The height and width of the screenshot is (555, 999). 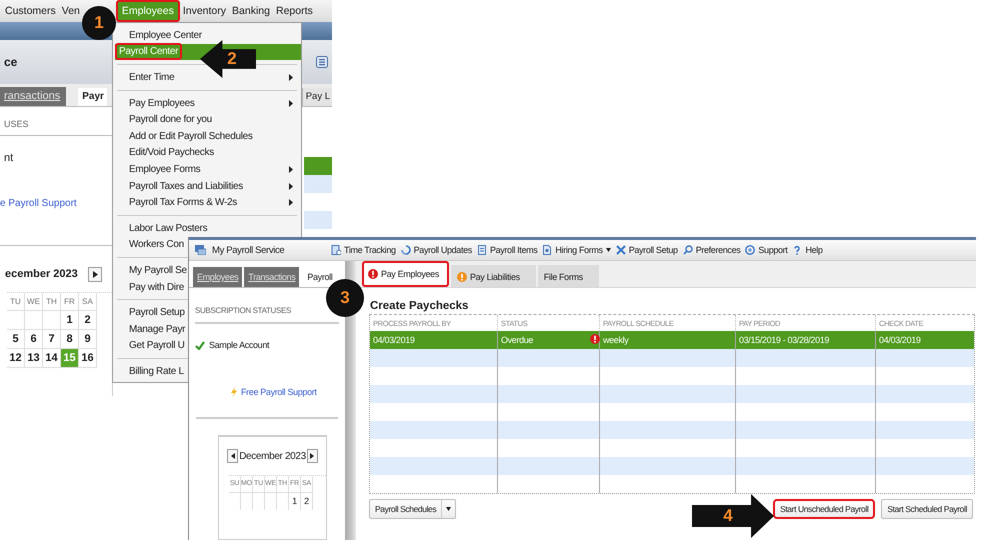 I want to click on calendar-day: 12, so click(x=16, y=358).